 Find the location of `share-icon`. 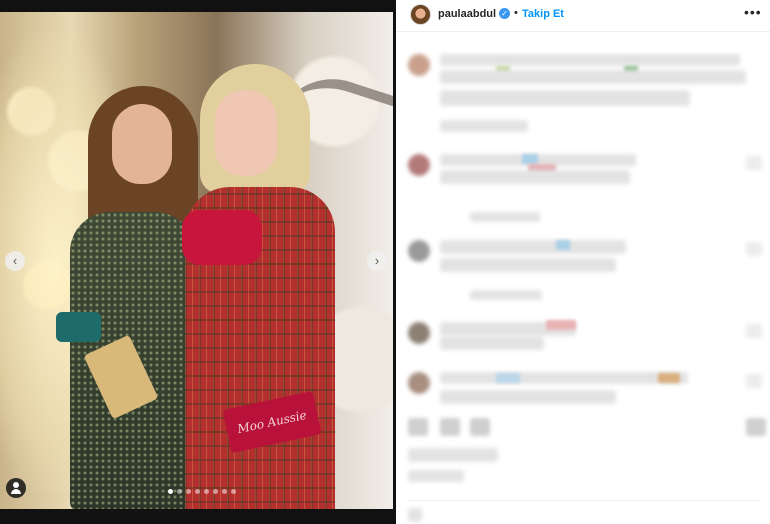

share-icon is located at coordinates (480, 427).